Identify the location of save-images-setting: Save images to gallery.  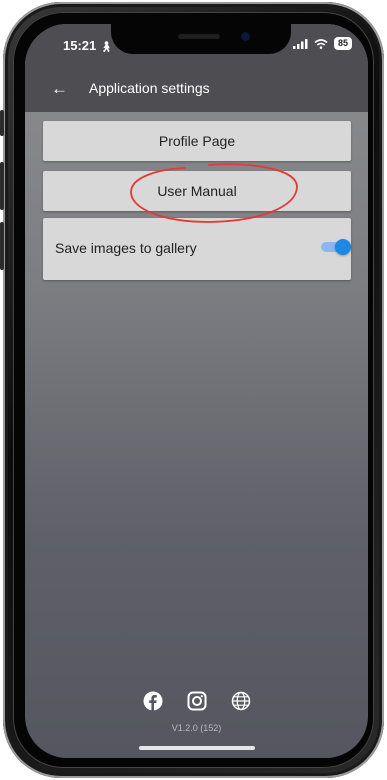
(197, 249).